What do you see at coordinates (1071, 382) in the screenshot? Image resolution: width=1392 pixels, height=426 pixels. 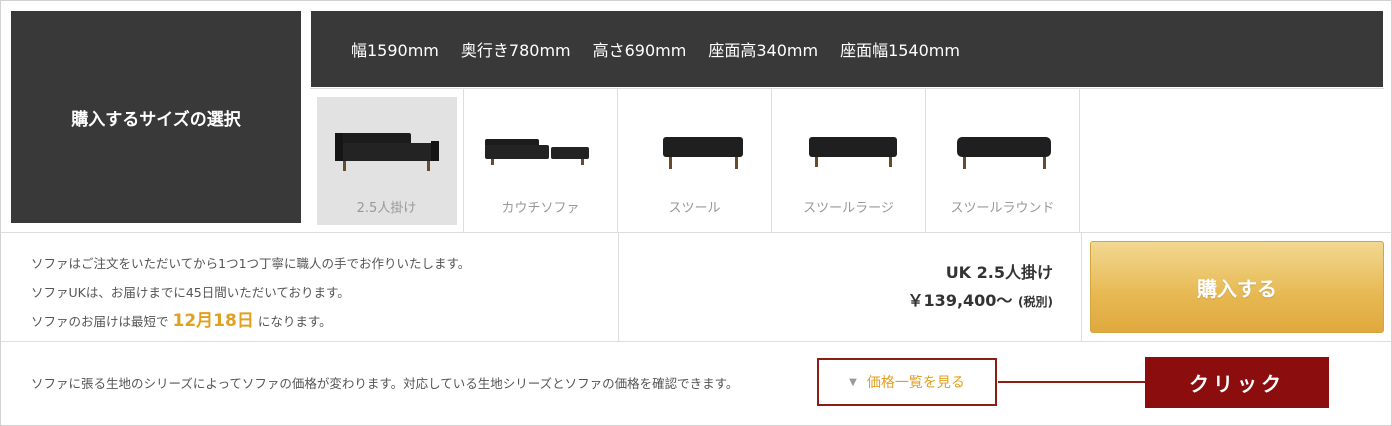 I see `callout-connector` at bounding box center [1071, 382].